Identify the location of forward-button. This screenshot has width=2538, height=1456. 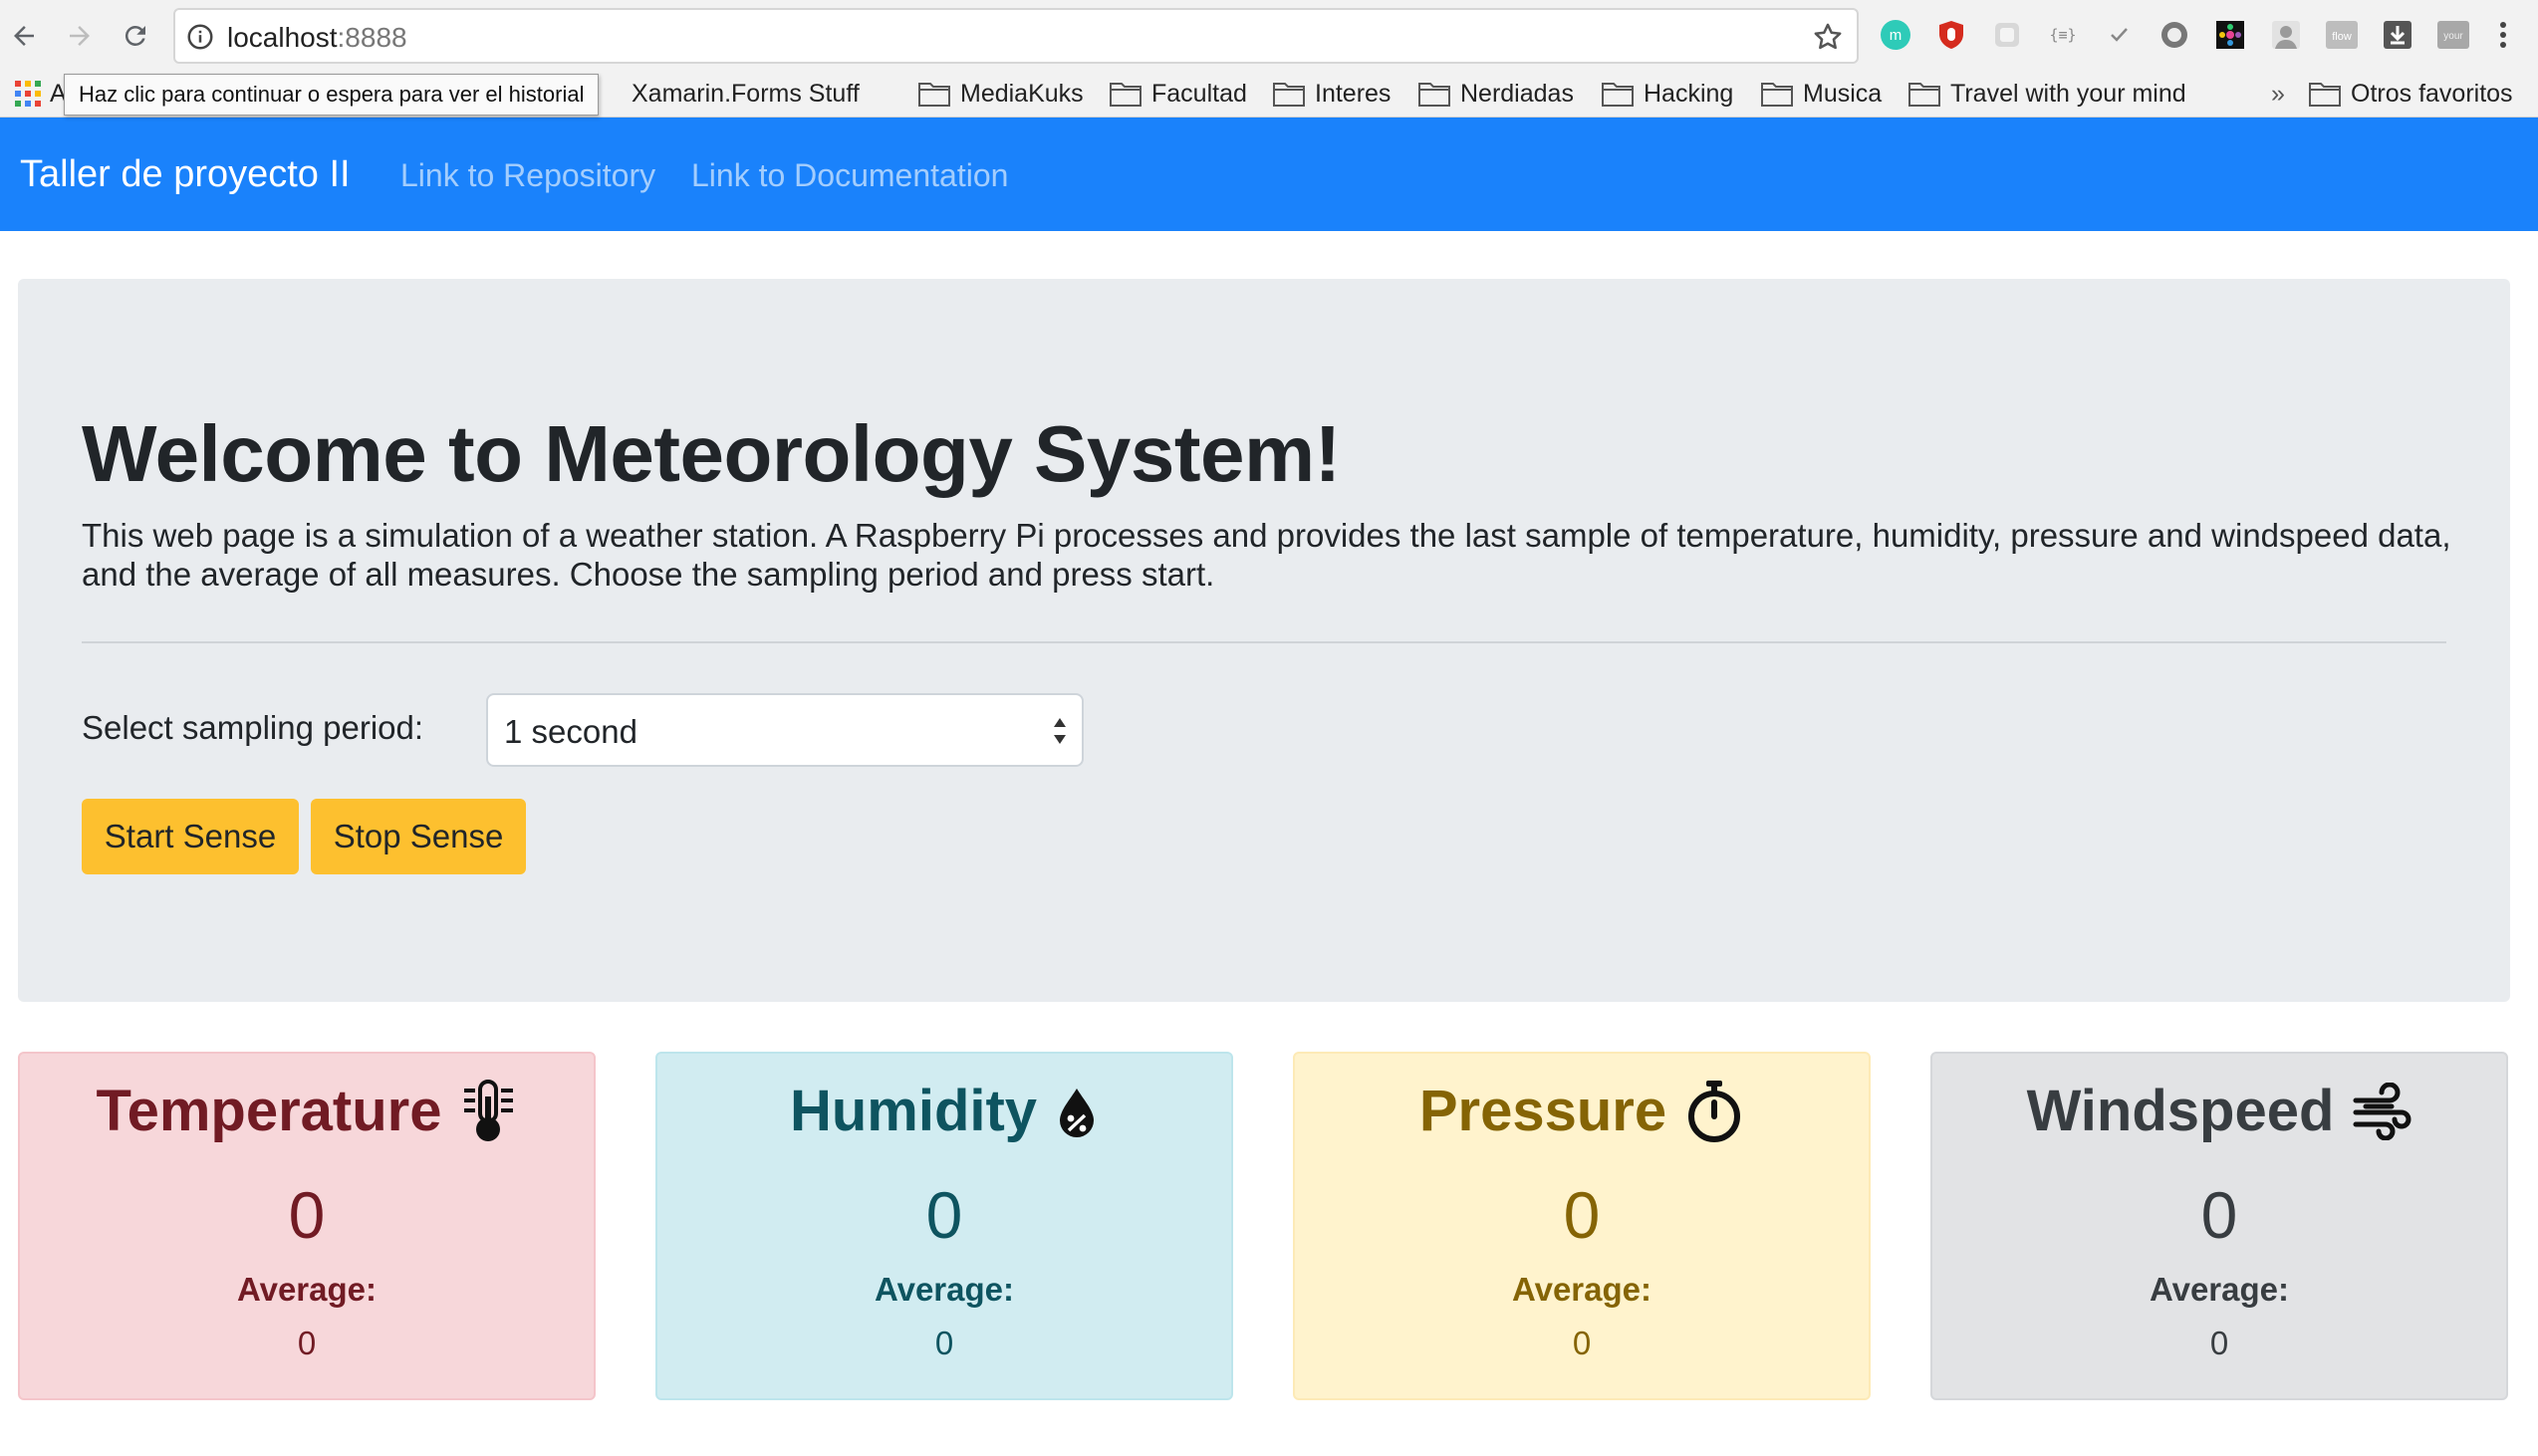
(80, 36).